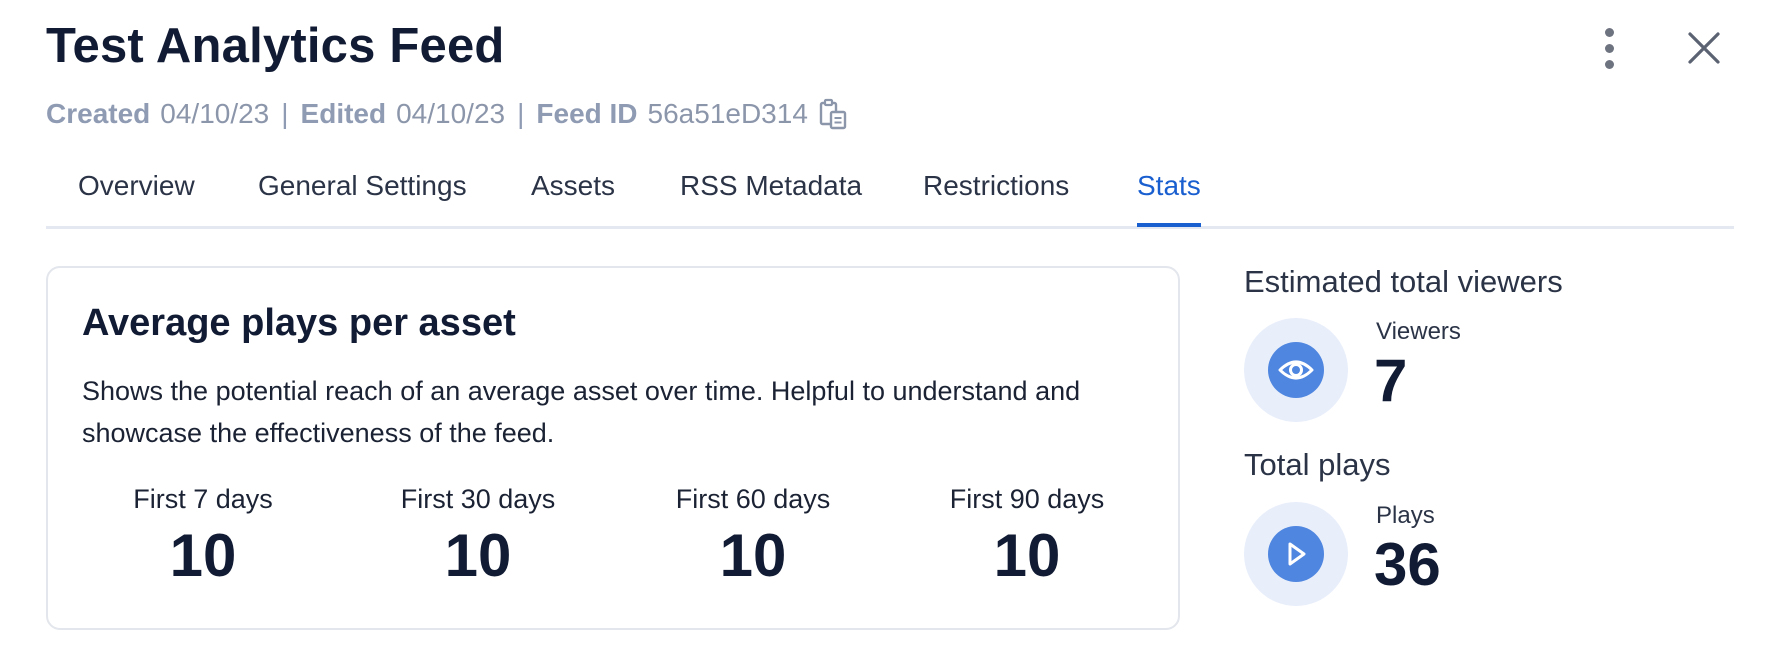 The width and height of the screenshot is (1772, 656). I want to click on tab-overview: Overview, so click(136, 193).